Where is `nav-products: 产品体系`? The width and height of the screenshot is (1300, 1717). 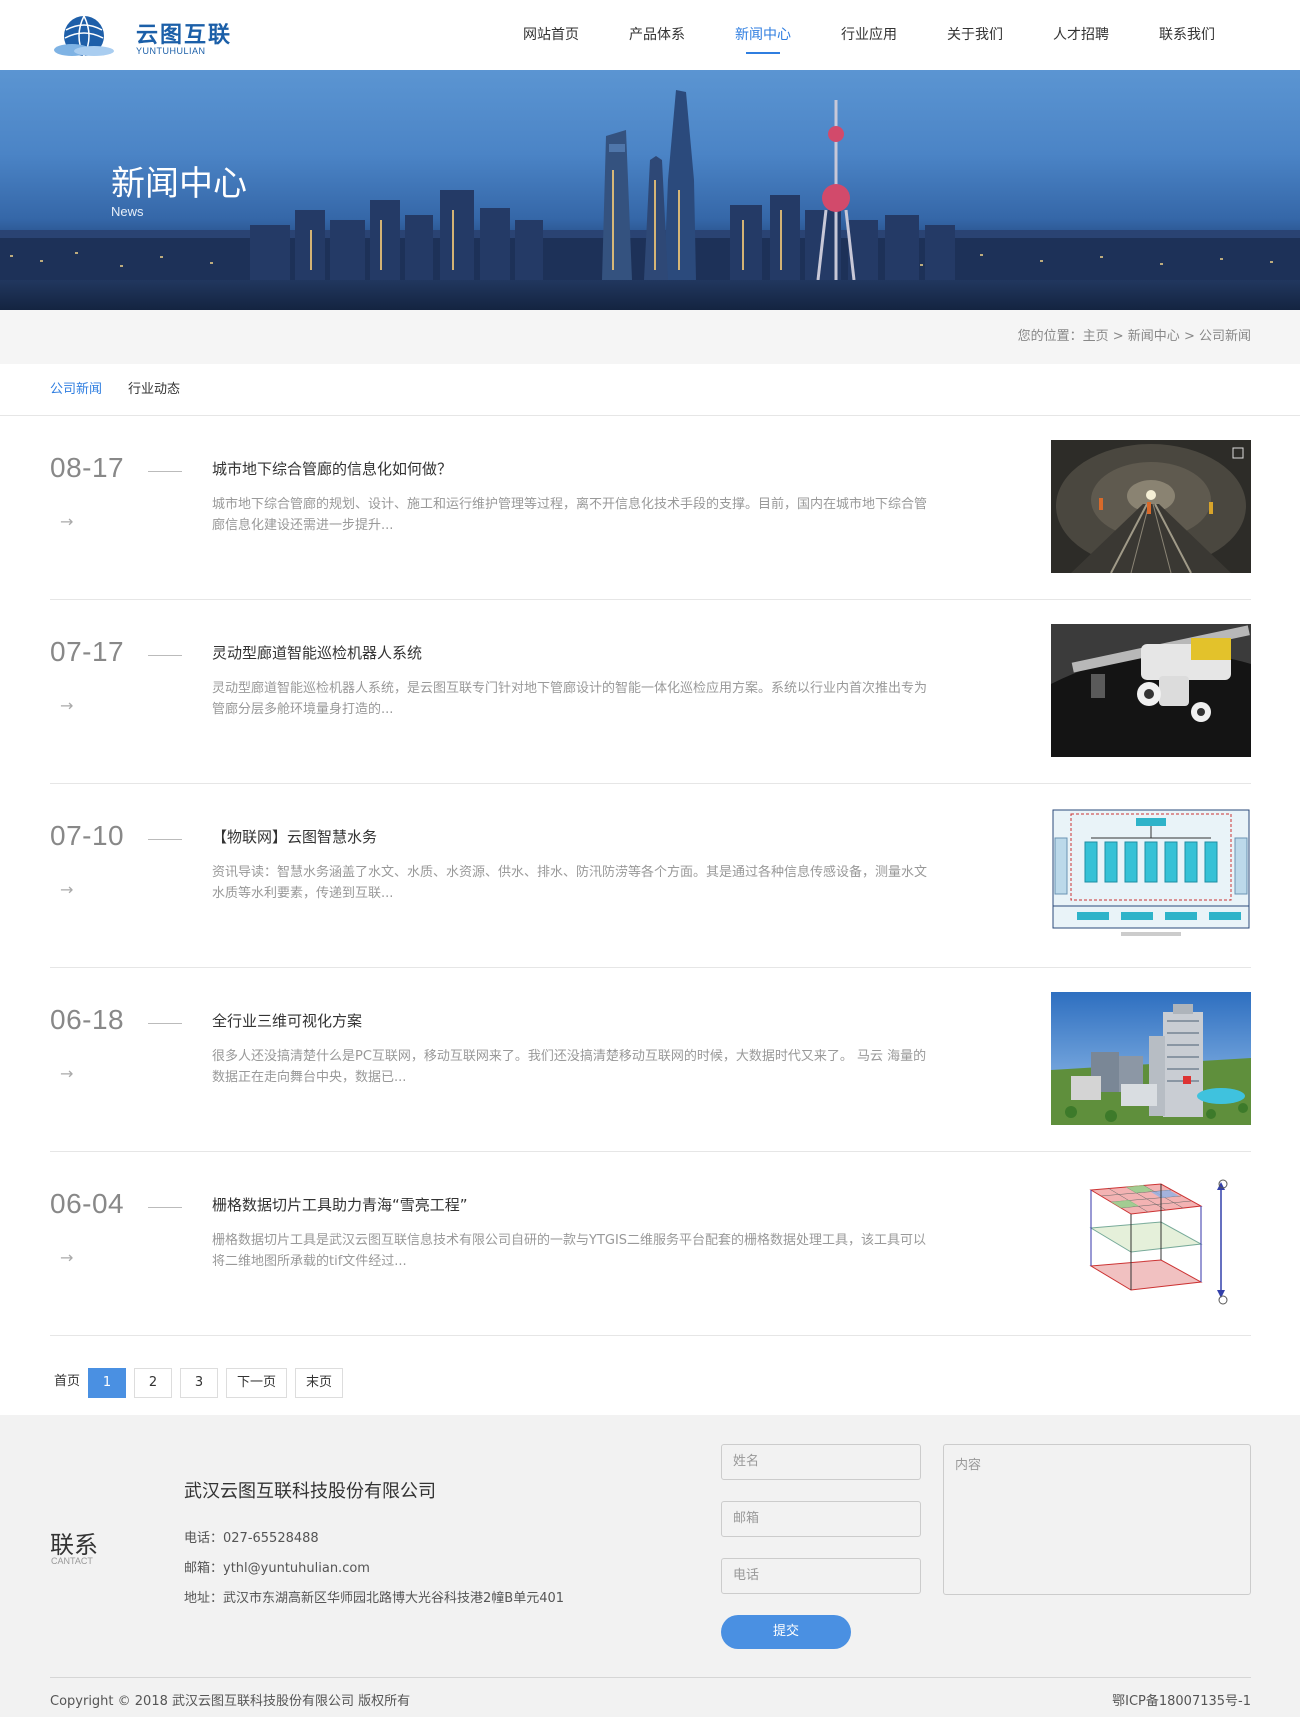
nav-products: 产品体系 is located at coordinates (657, 35).